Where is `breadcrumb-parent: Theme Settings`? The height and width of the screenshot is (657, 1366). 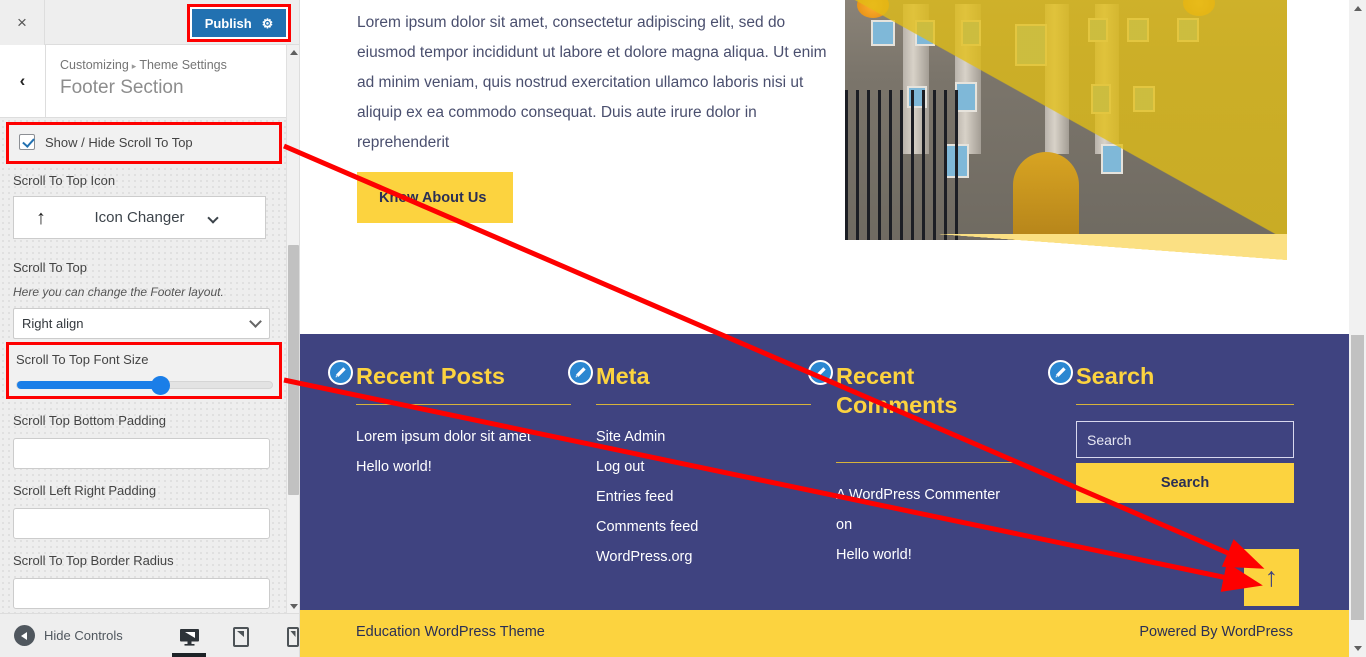
breadcrumb-parent: Theme Settings is located at coordinates (183, 65).